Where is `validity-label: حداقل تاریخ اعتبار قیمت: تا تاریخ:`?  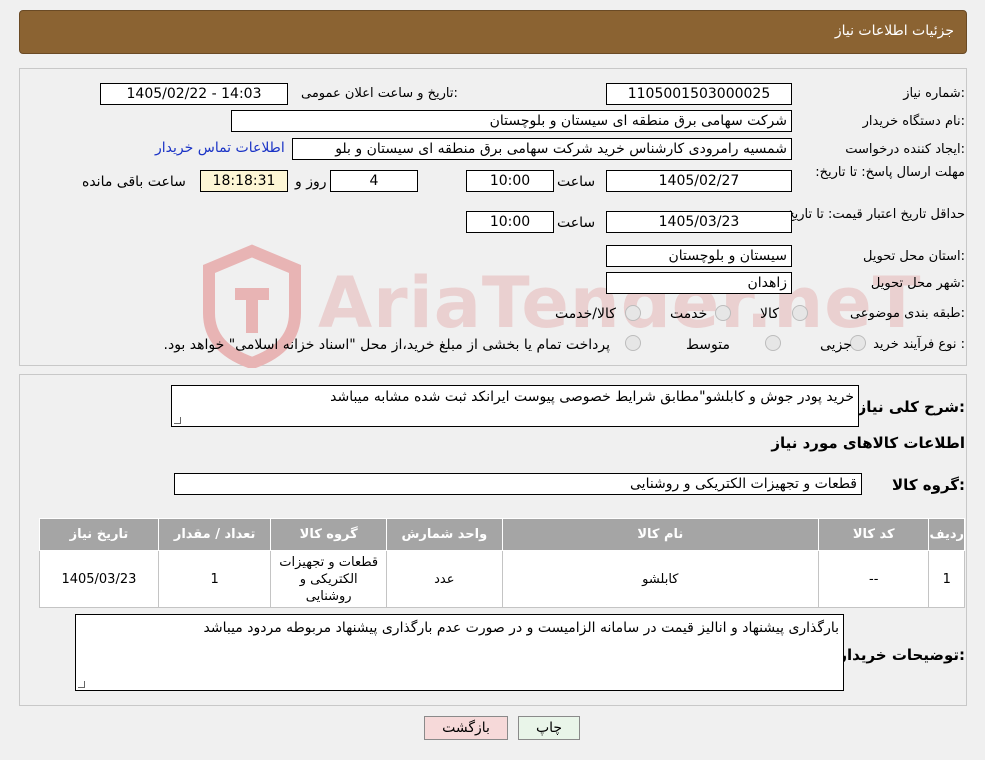 validity-label: حداقل تاریخ اعتبار قیمت: تا تاریخ: is located at coordinates (873, 214).